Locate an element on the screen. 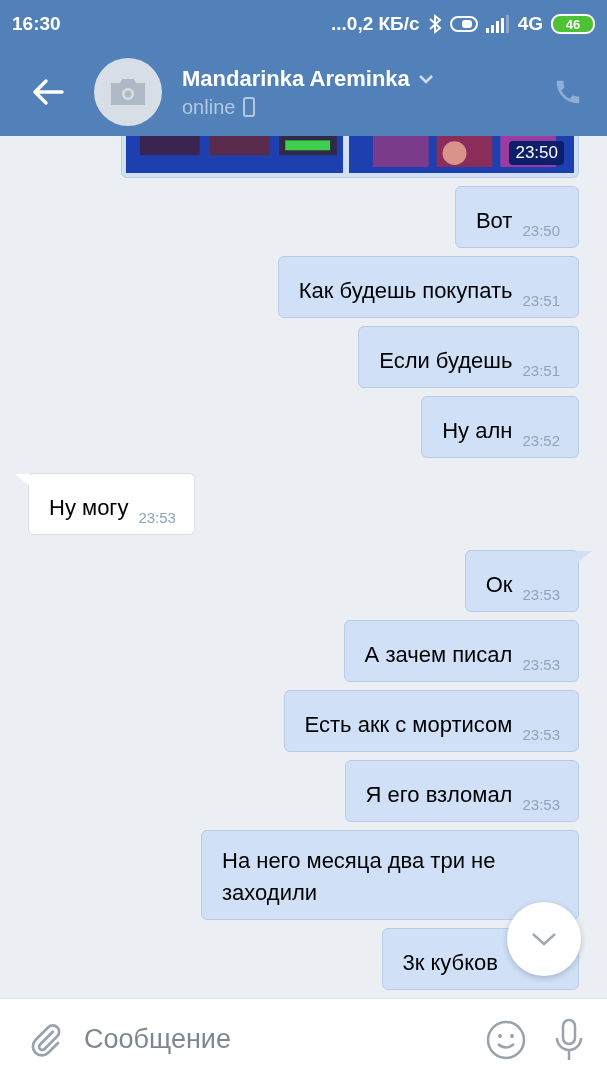  network-type: 4G is located at coordinates (530, 24).